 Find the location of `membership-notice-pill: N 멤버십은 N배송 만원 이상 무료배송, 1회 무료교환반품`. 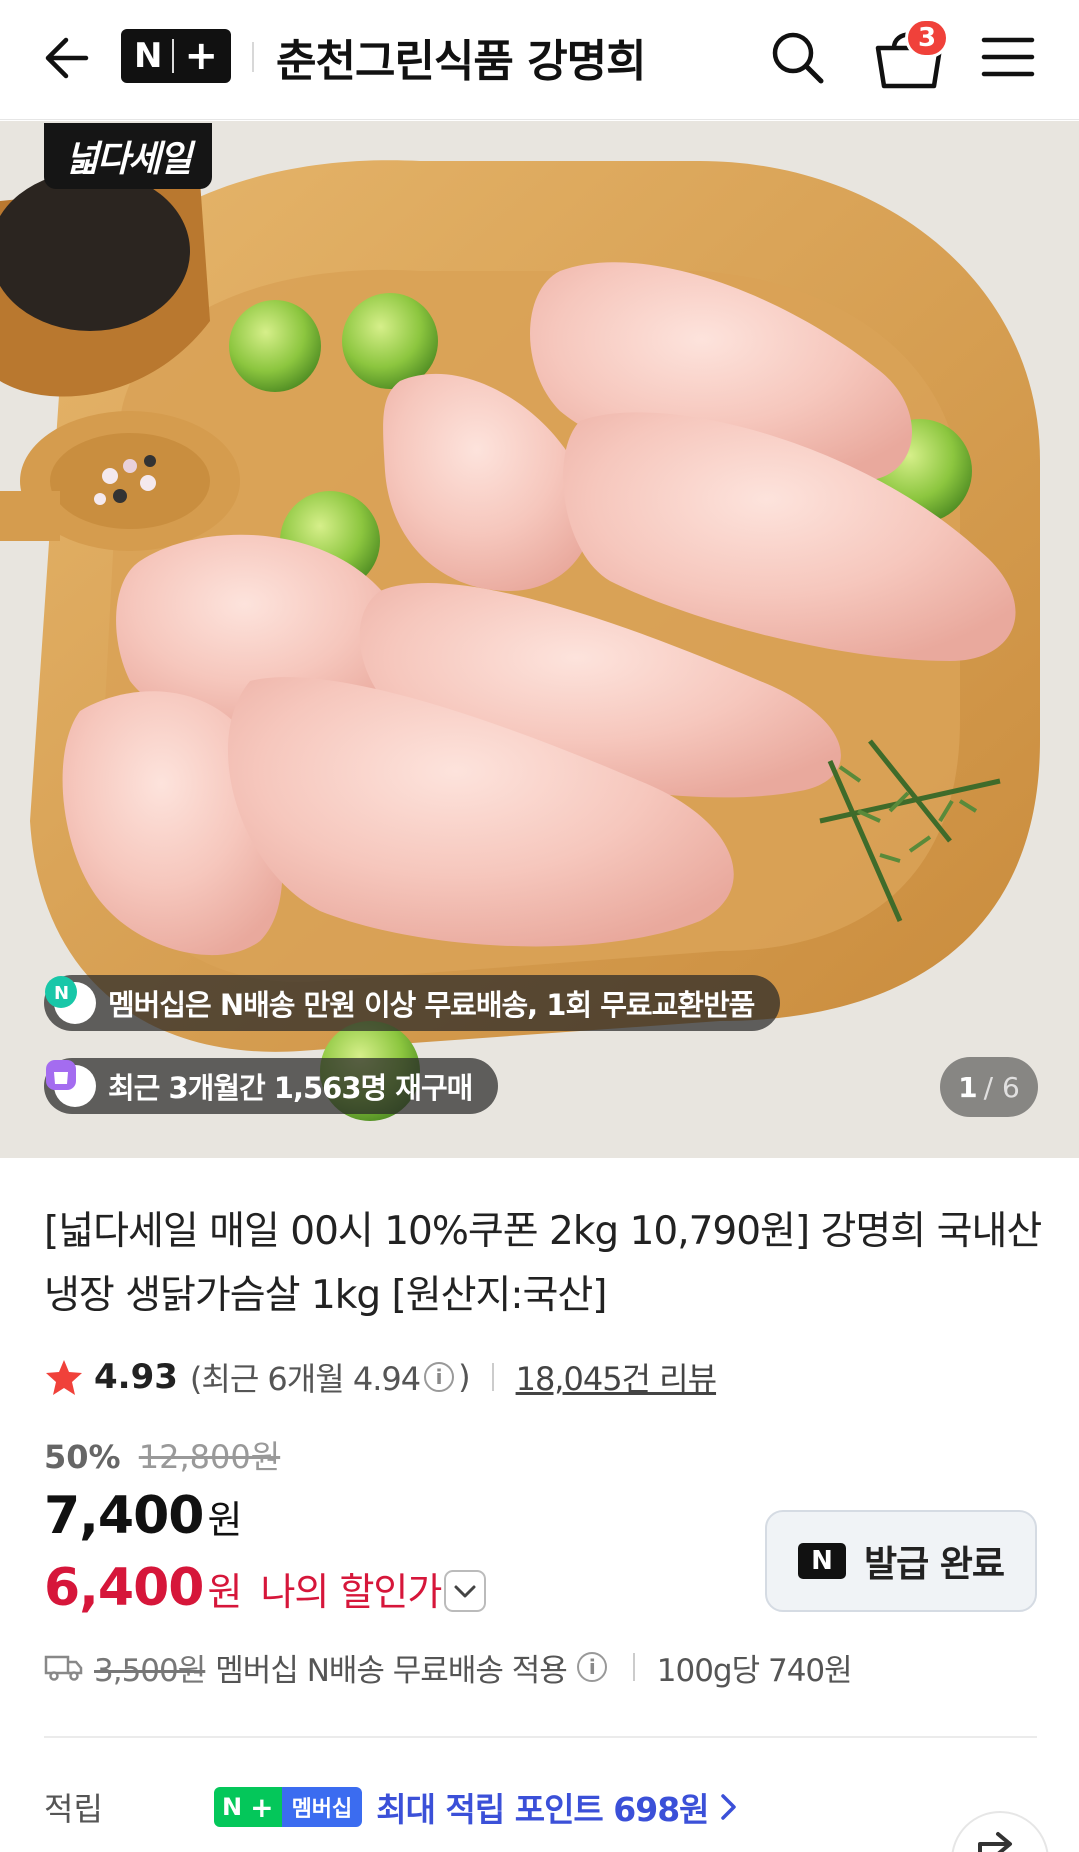

membership-notice-pill: N 멤버십은 N배송 만원 이상 무료배송, 1회 무료교환반품 is located at coordinates (412, 1003).